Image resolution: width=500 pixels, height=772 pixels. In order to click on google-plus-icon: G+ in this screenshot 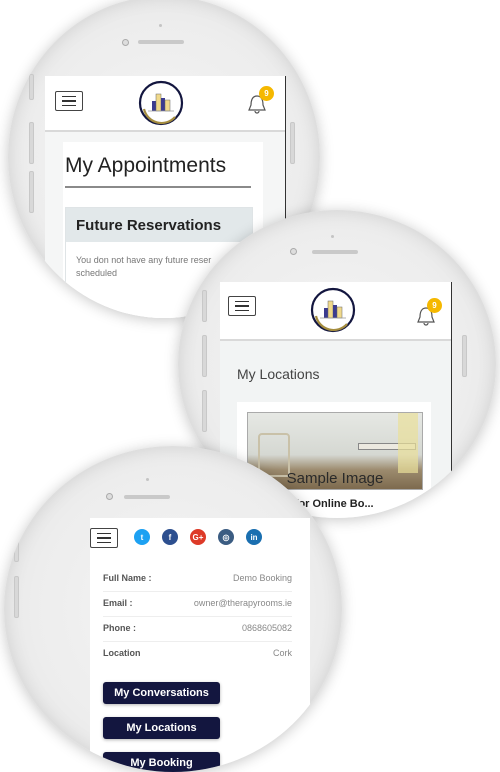, I will do `click(198, 537)`.